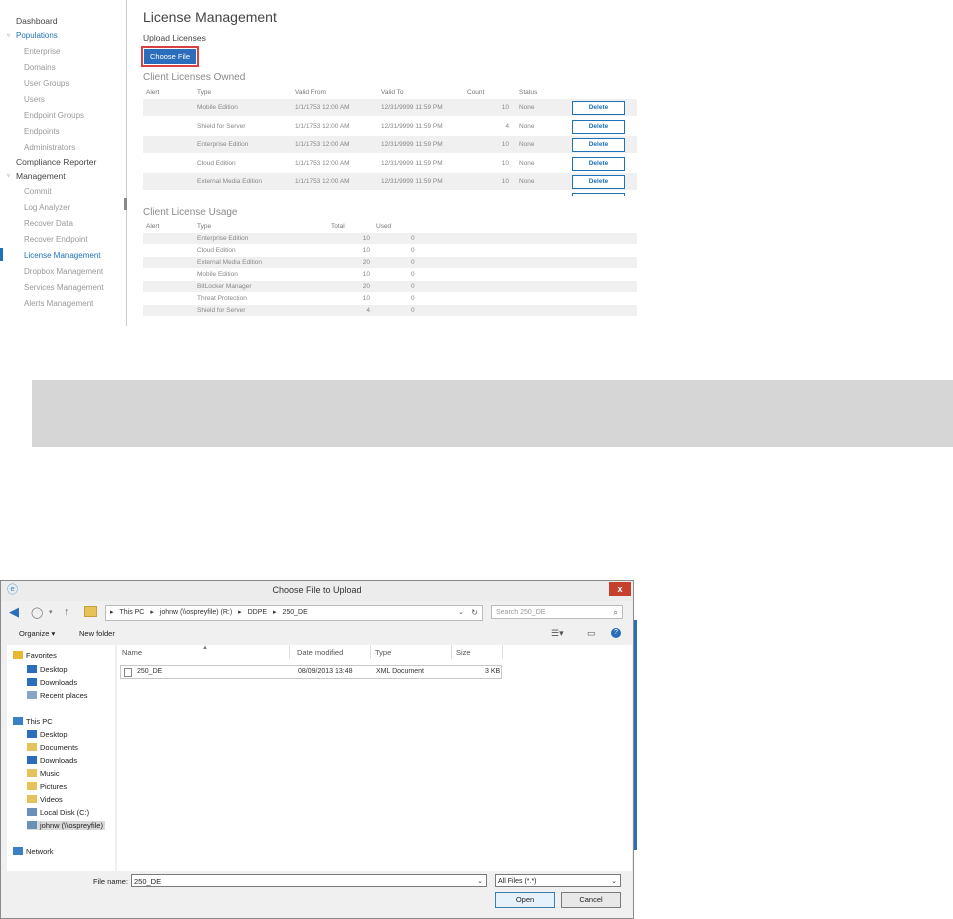 The image size is (953, 919). Describe the element at coordinates (37, 612) in the screenshot. I see `forward-icon: ◯` at that location.